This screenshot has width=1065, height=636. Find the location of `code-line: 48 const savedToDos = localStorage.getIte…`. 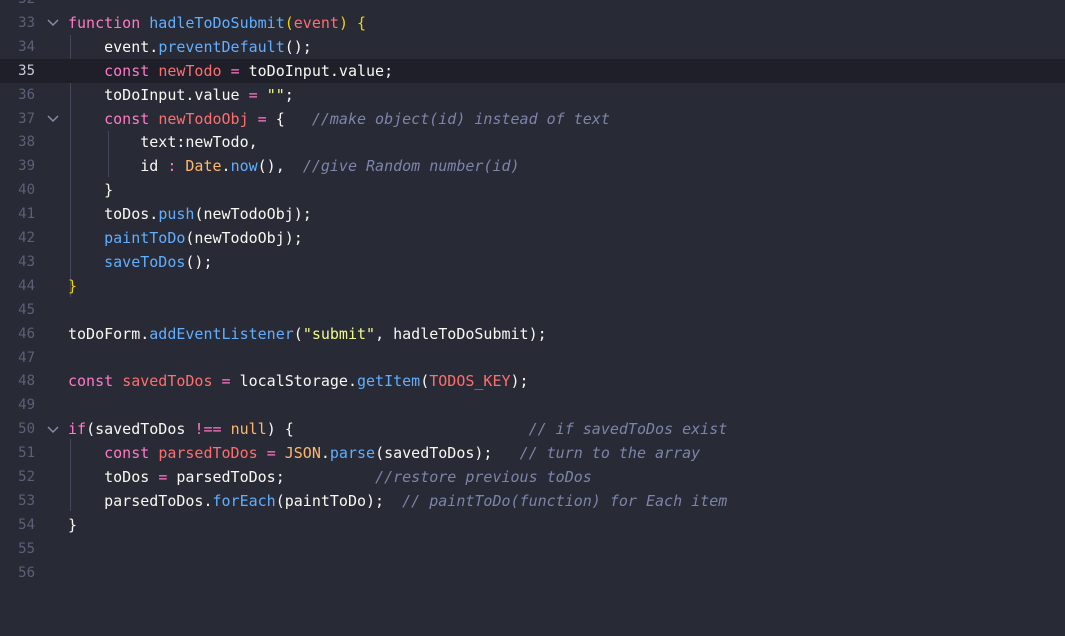

code-line: 48 const savedToDos = localStorage.getIte… is located at coordinates (532, 381).